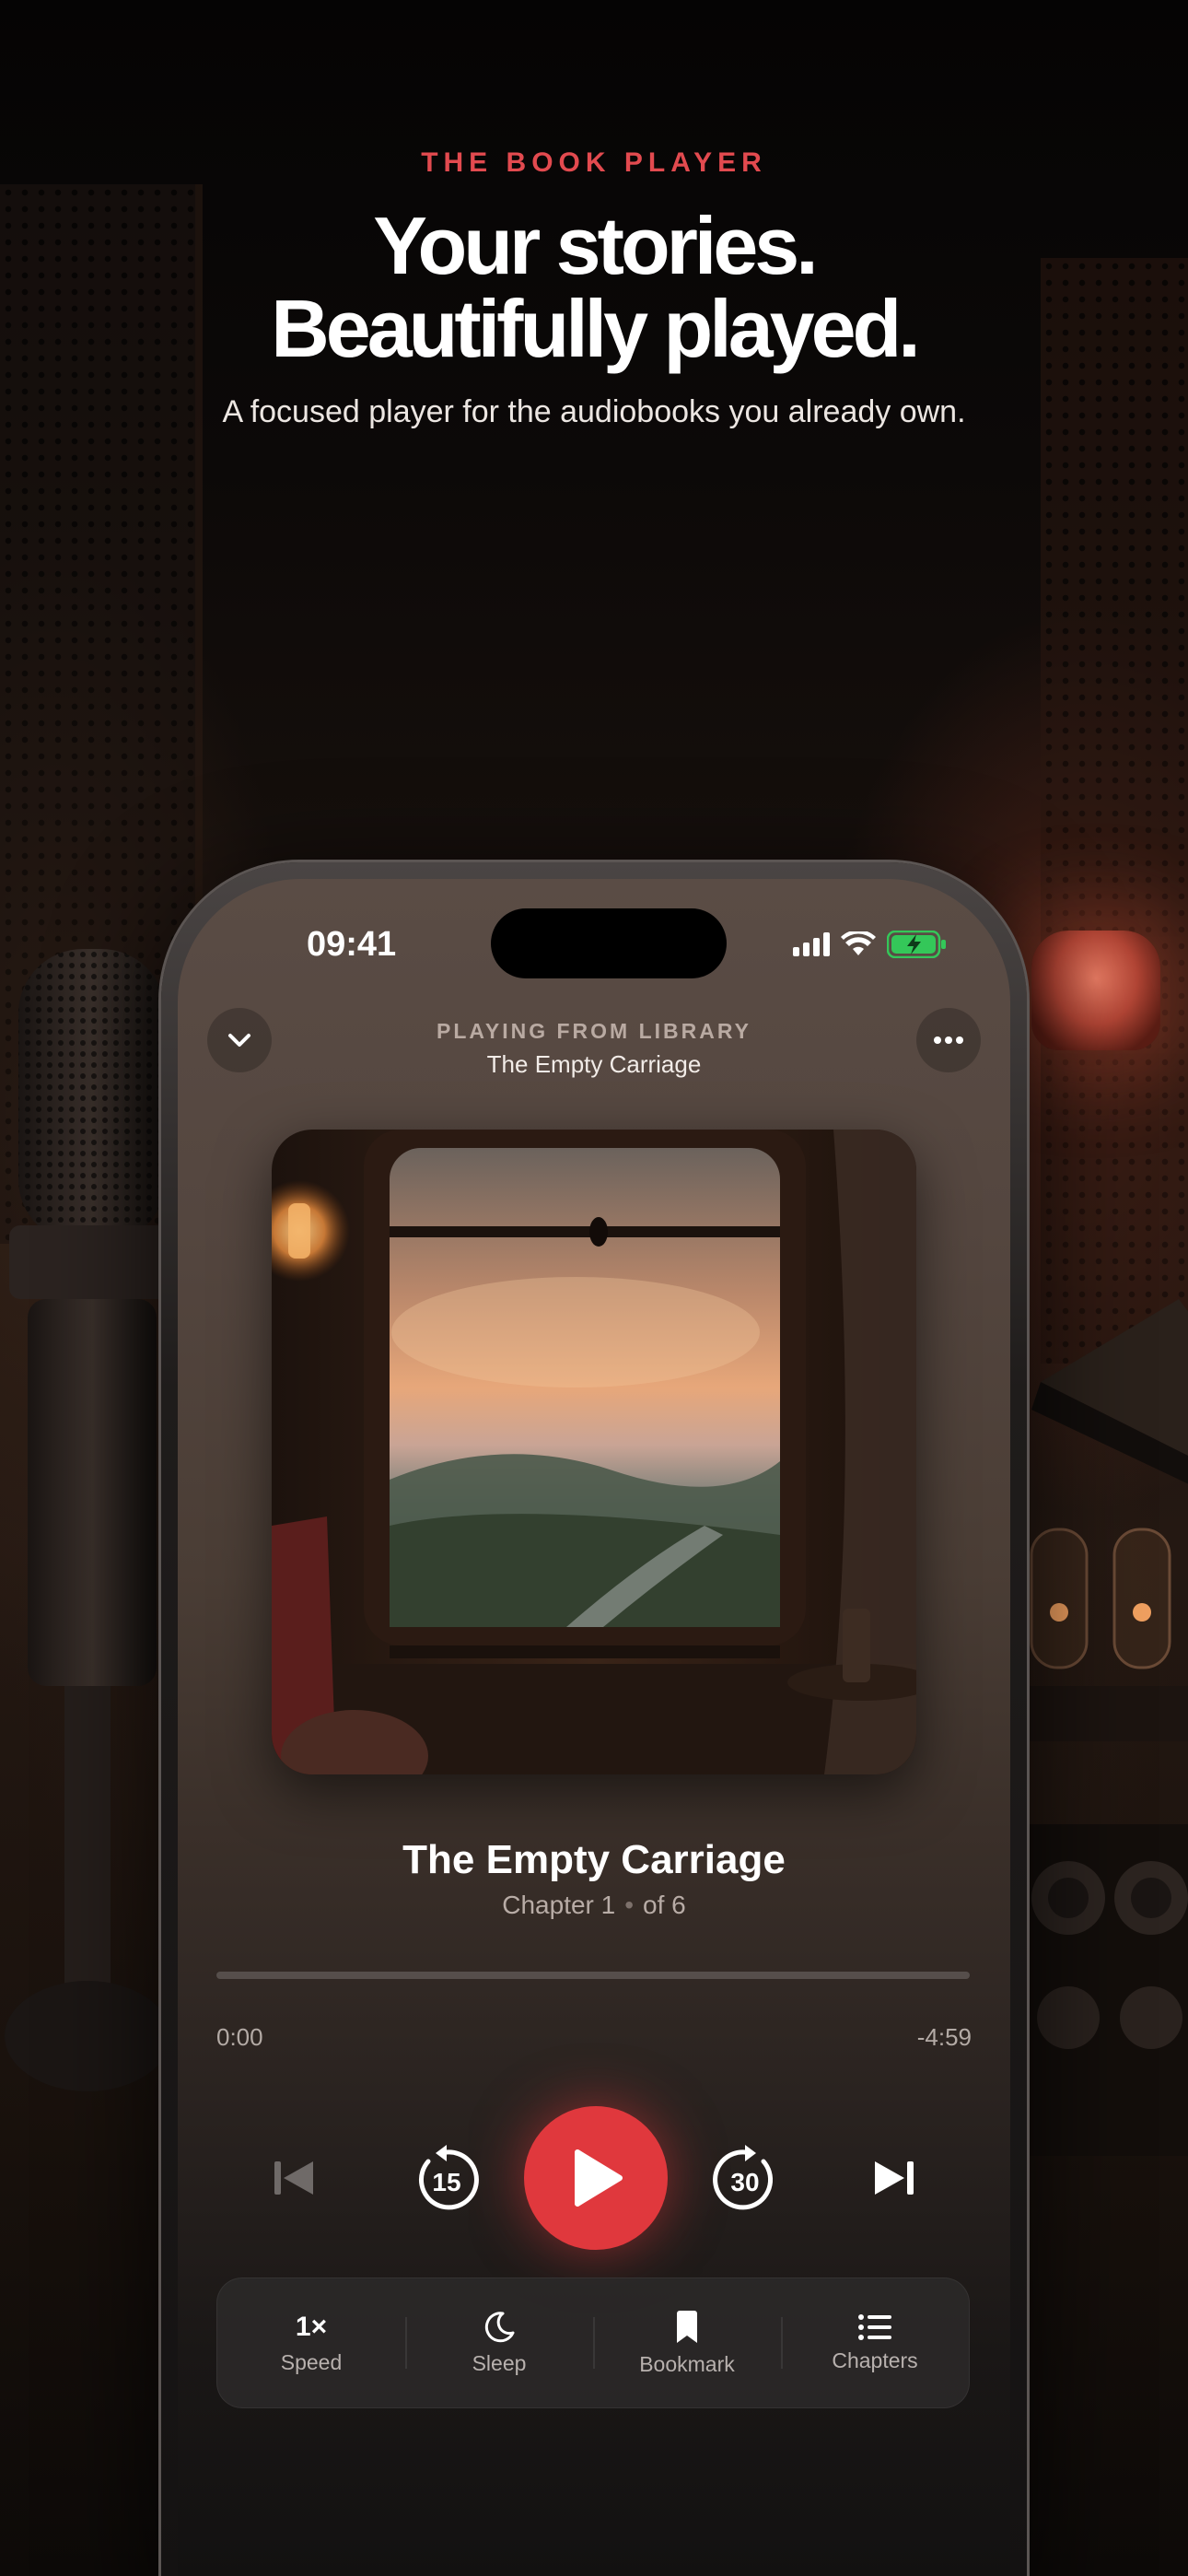  I want to click on rewind-seconds: 15, so click(446, 2182).